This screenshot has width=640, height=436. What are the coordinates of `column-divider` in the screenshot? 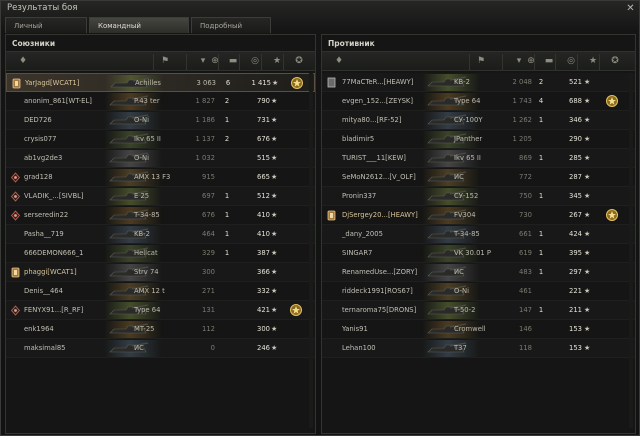 It's located at (502, 62).